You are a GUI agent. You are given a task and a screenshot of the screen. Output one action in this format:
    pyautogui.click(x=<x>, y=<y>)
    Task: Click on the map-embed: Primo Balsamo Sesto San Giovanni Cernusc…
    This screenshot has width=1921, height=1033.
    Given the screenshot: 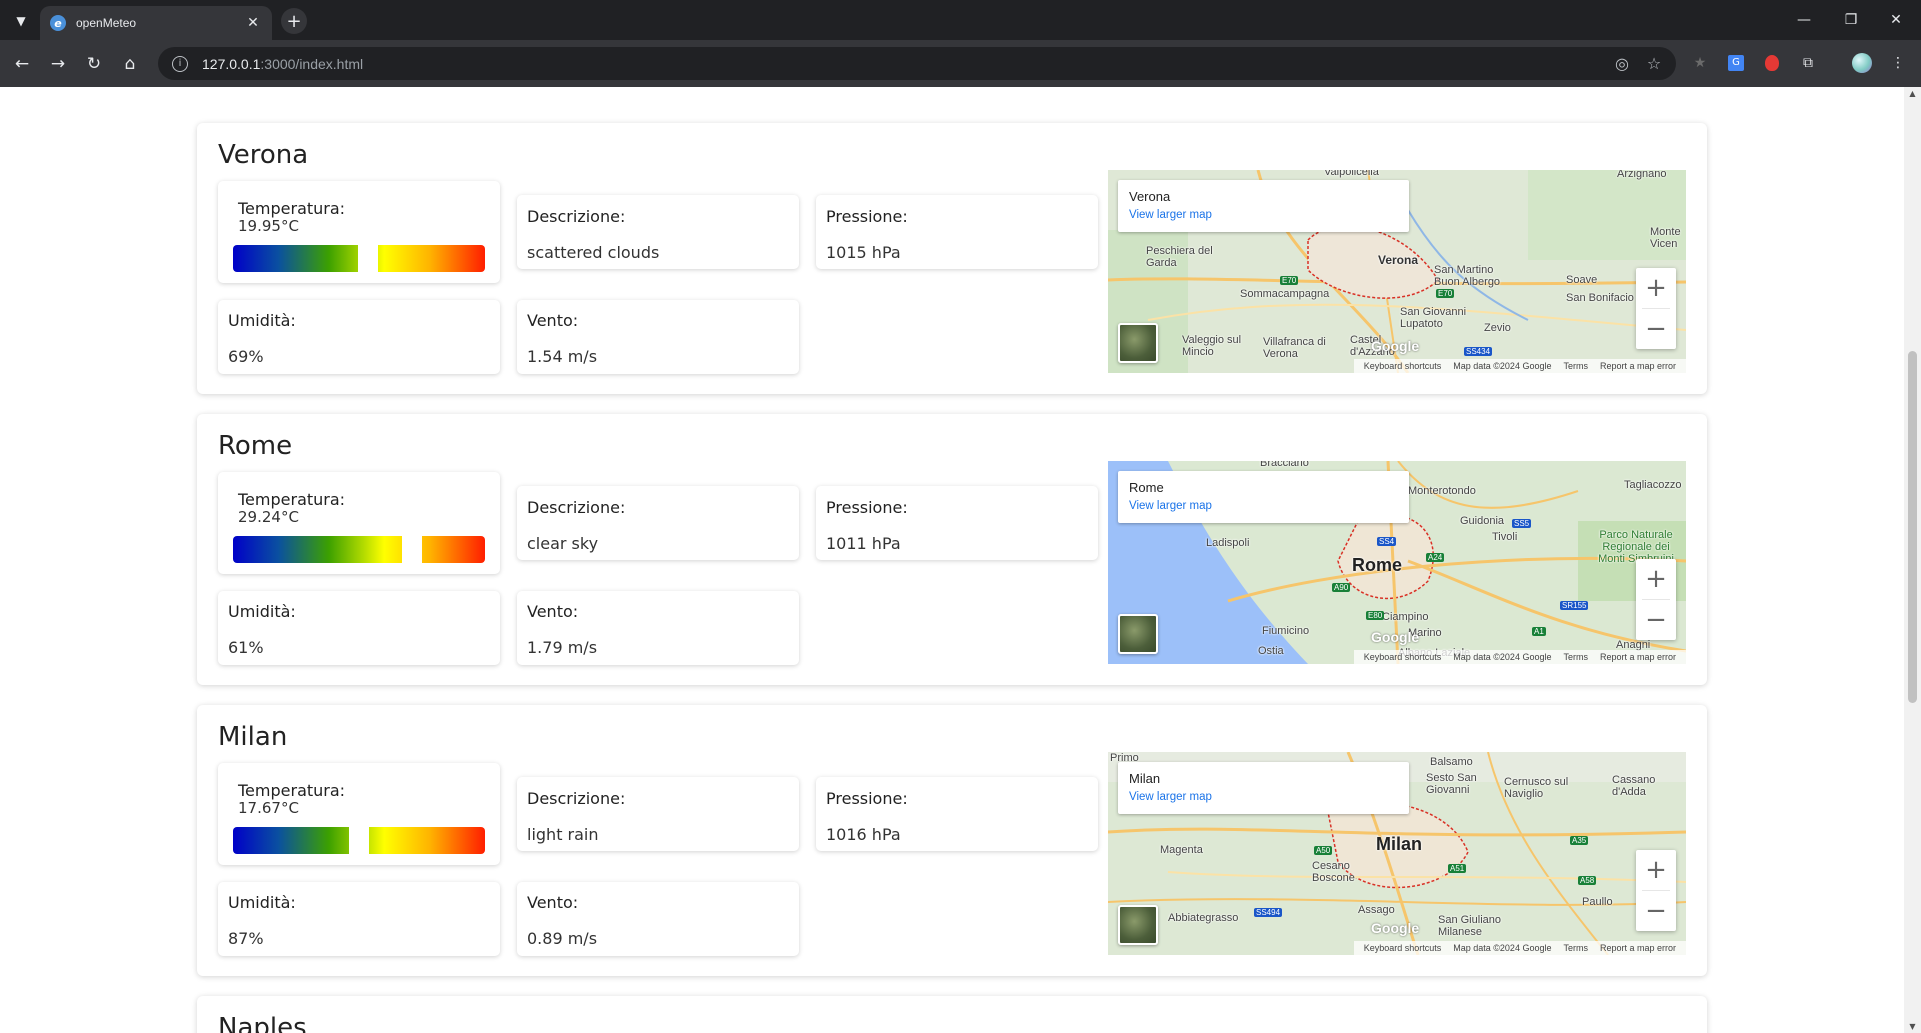 What is the action you would take?
    pyautogui.click(x=1397, y=853)
    